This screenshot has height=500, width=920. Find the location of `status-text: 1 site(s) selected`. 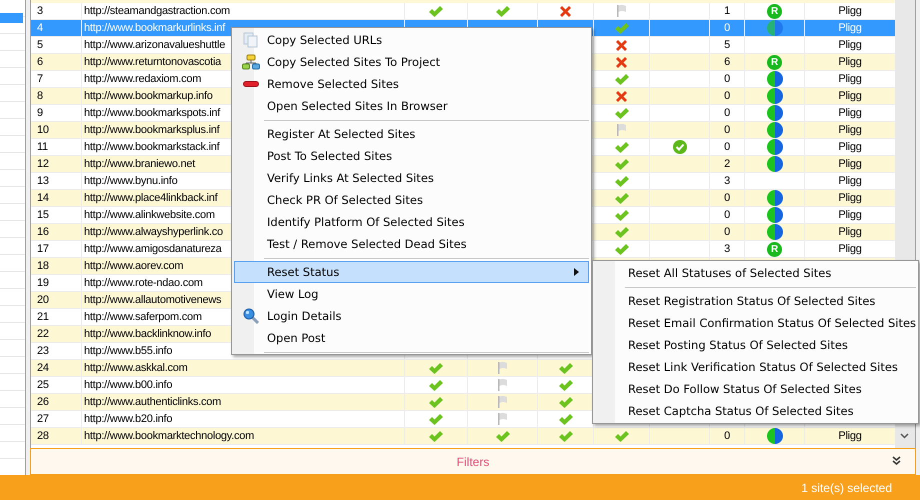

status-text: 1 site(s) selected is located at coordinates (846, 487).